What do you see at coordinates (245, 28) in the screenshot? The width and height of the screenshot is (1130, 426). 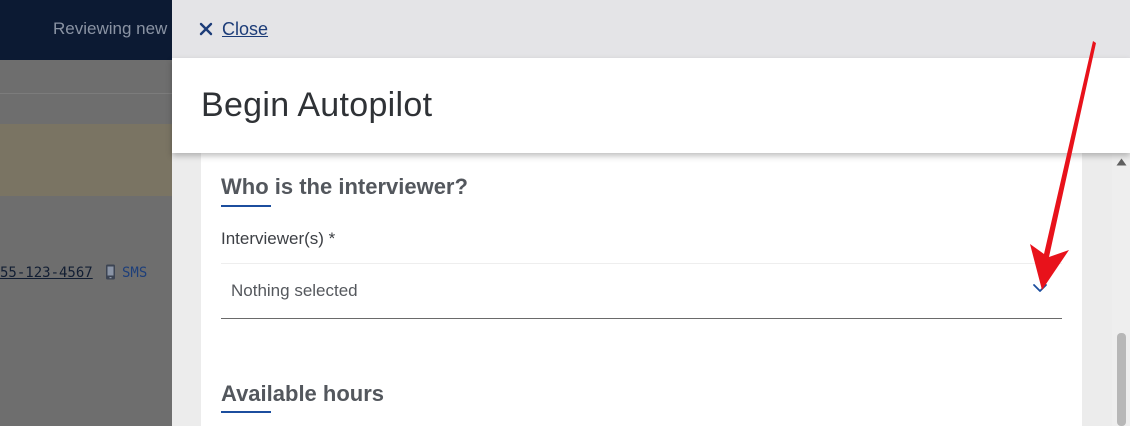 I see `close-label: Close` at bounding box center [245, 28].